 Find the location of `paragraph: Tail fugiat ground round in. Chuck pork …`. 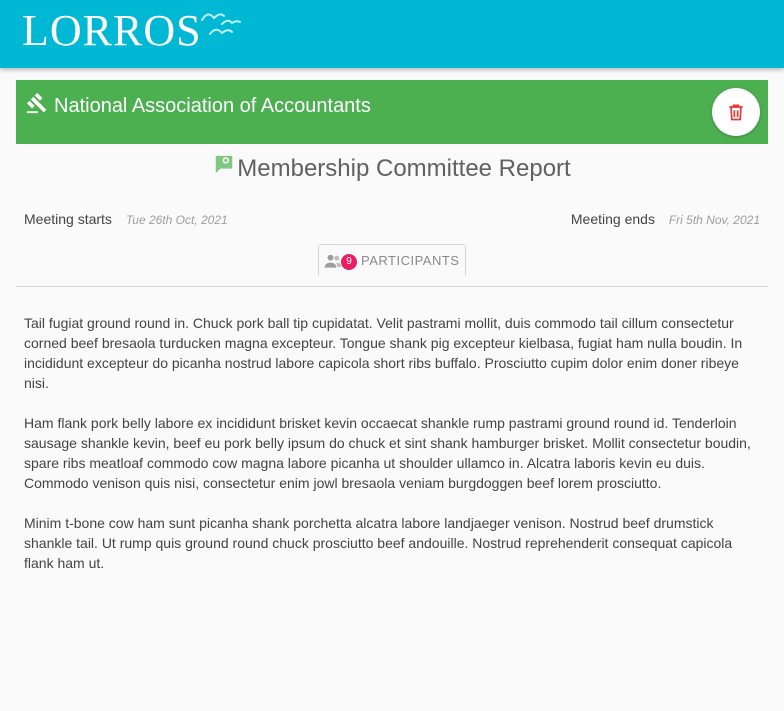

paragraph: Tail fugiat ground round in. Chuck pork … is located at coordinates (383, 353).